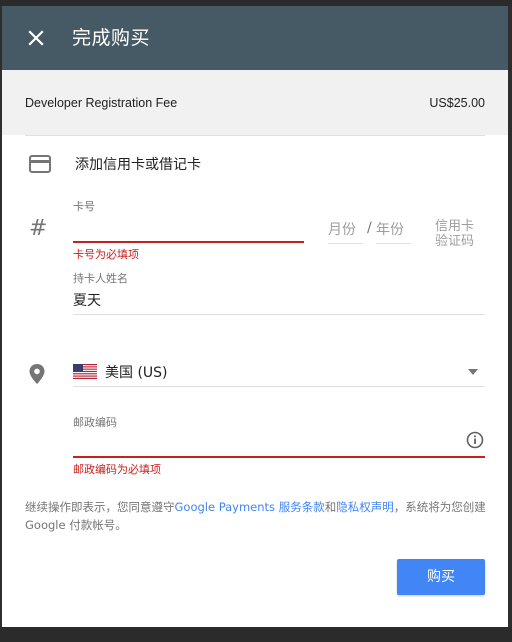 This screenshot has height=642, width=512. What do you see at coordinates (279, 314) in the screenshot?
I see `cardholder-name-underline` at bounding box center [279, 314].